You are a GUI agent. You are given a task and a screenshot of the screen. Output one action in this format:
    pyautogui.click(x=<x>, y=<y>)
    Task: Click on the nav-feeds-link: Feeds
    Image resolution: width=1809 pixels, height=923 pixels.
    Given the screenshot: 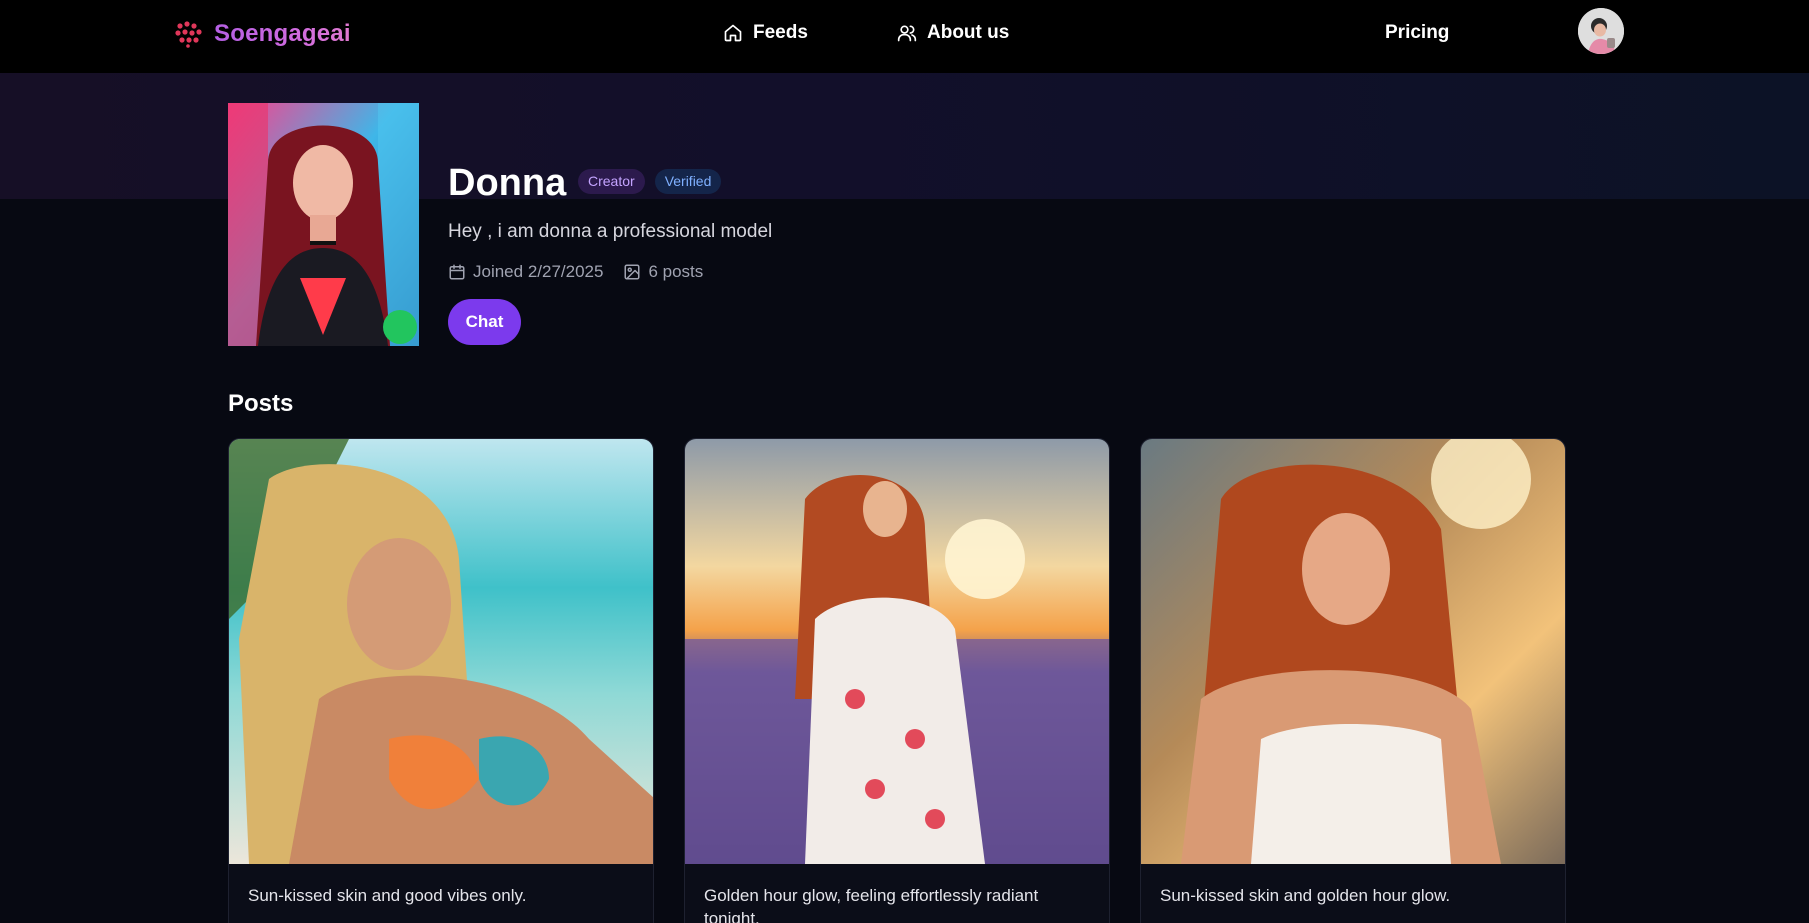 What is the action you would take?
    pyautogui.click(x=765, y=33)
    